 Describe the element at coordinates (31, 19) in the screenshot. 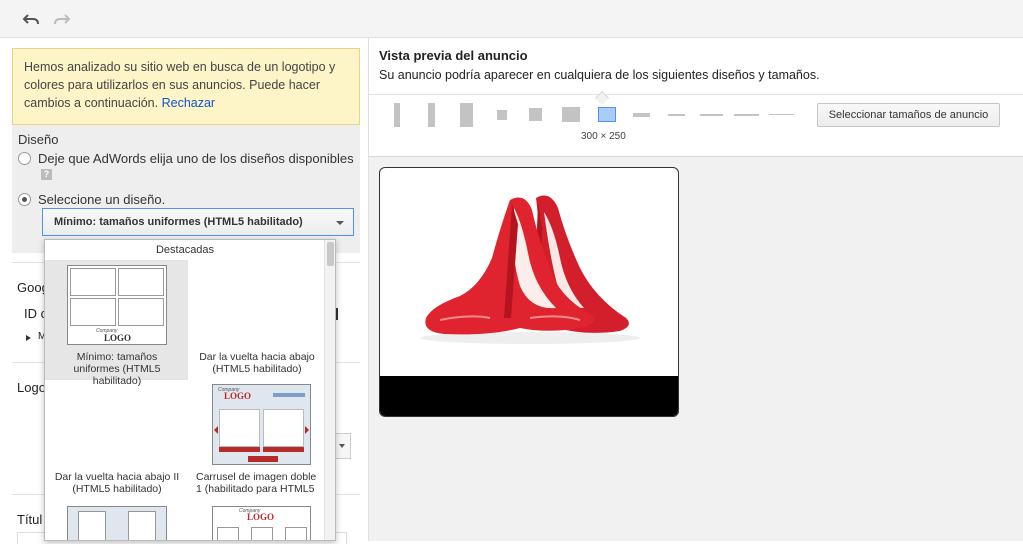

I see `undo-icon` at that location.